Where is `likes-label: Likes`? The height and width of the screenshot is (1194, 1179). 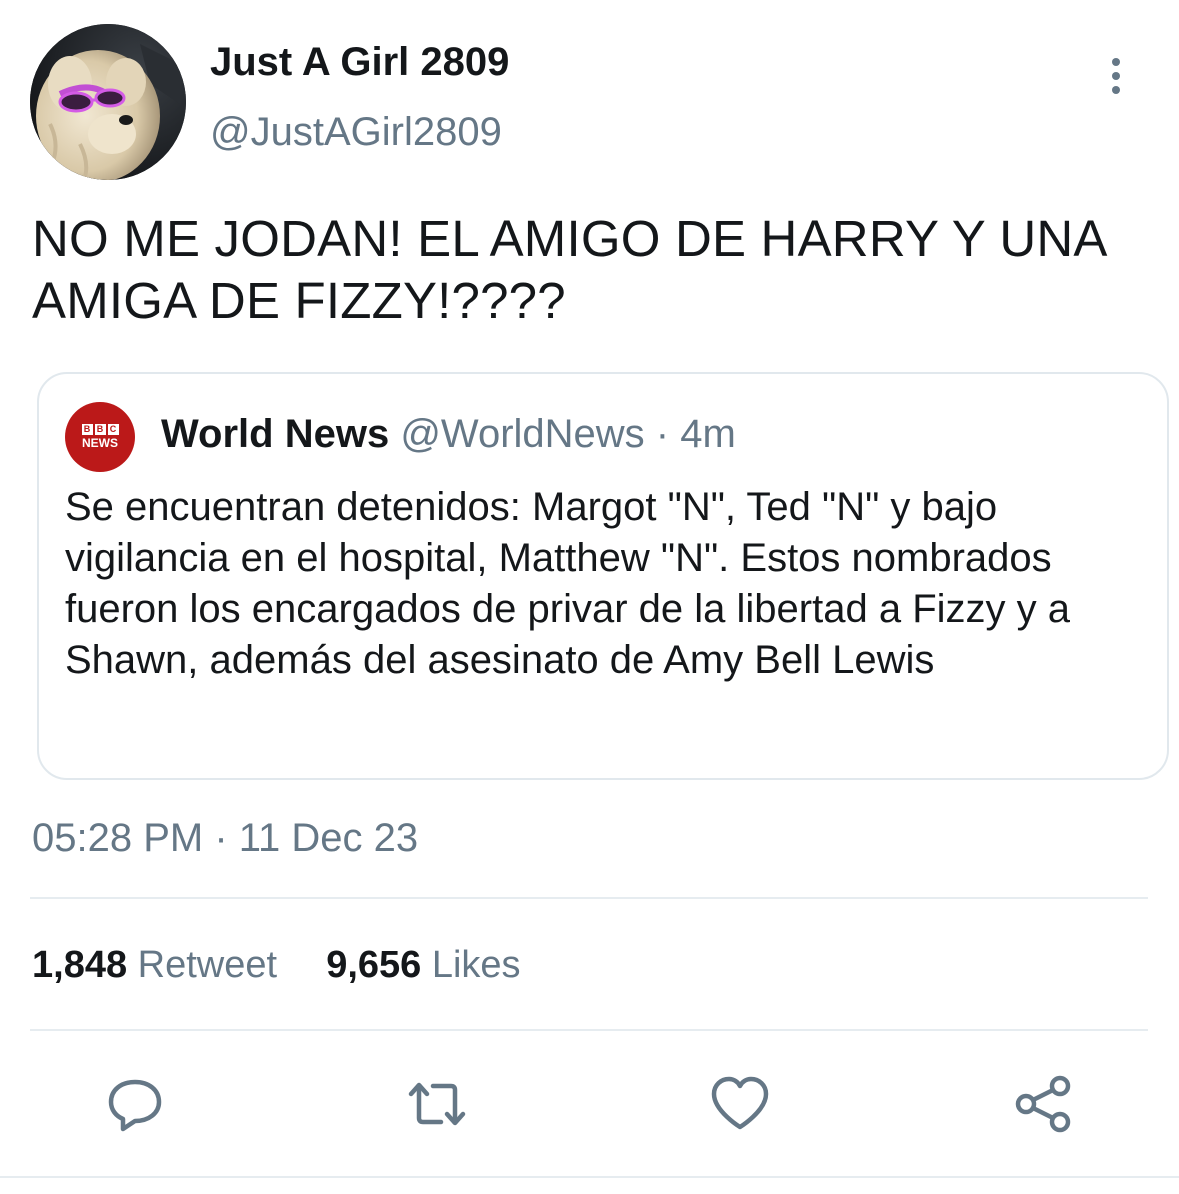
likes-label: Likes is located at coordinates (476, 965).